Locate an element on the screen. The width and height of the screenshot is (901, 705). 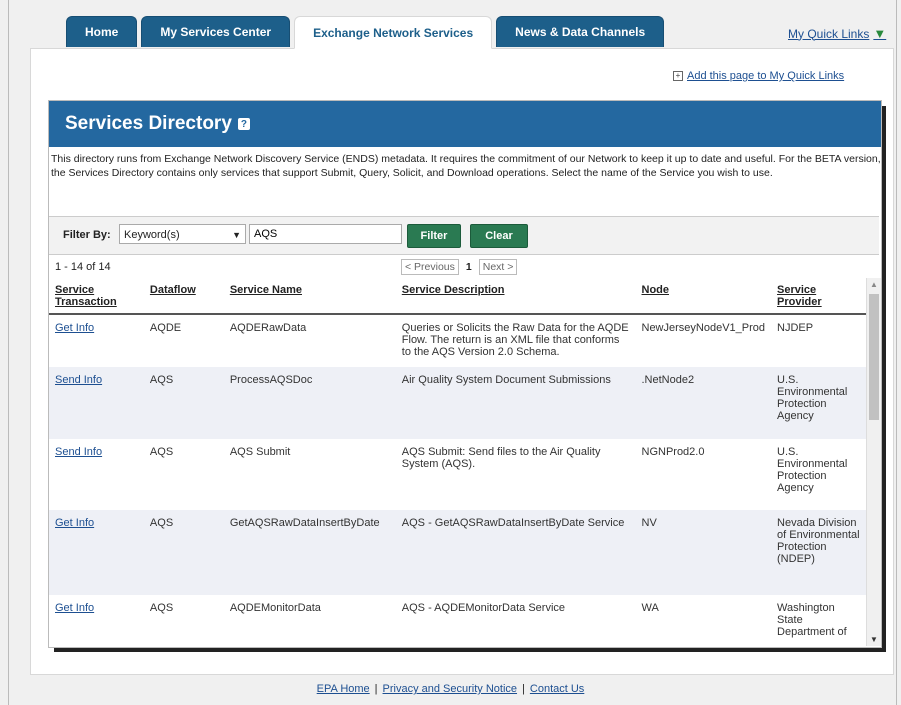
col-header-node: Node is located at coordinates (703, 296).